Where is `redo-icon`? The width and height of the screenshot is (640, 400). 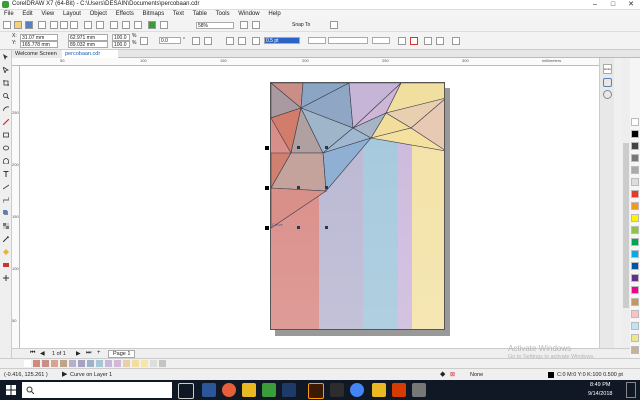 redo-icon is located at coordinates (100, 25).